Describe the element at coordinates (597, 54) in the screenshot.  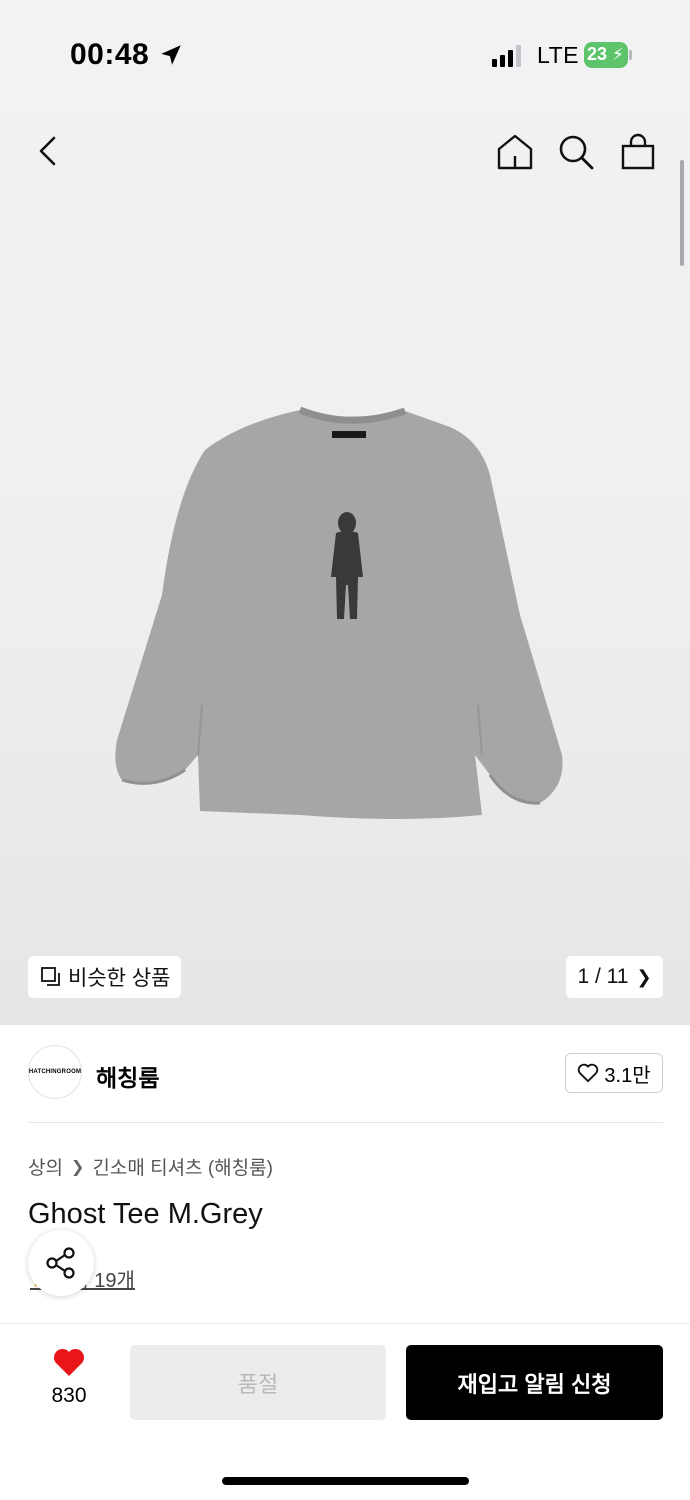
I see `battery-percent: 23` at that location.